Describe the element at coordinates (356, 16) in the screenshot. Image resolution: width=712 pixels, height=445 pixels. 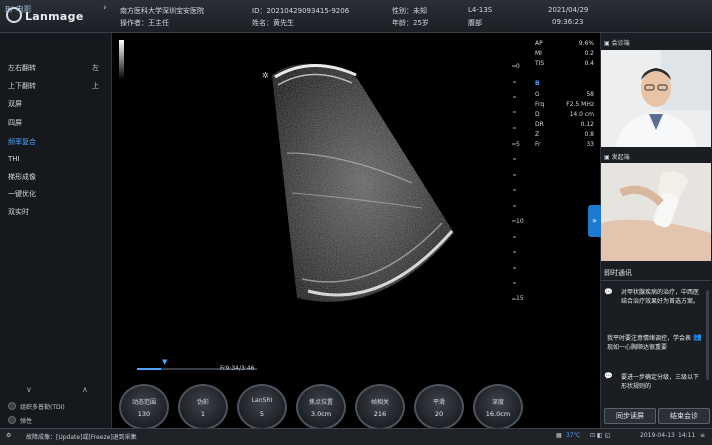
I see `header-bar` at that location.